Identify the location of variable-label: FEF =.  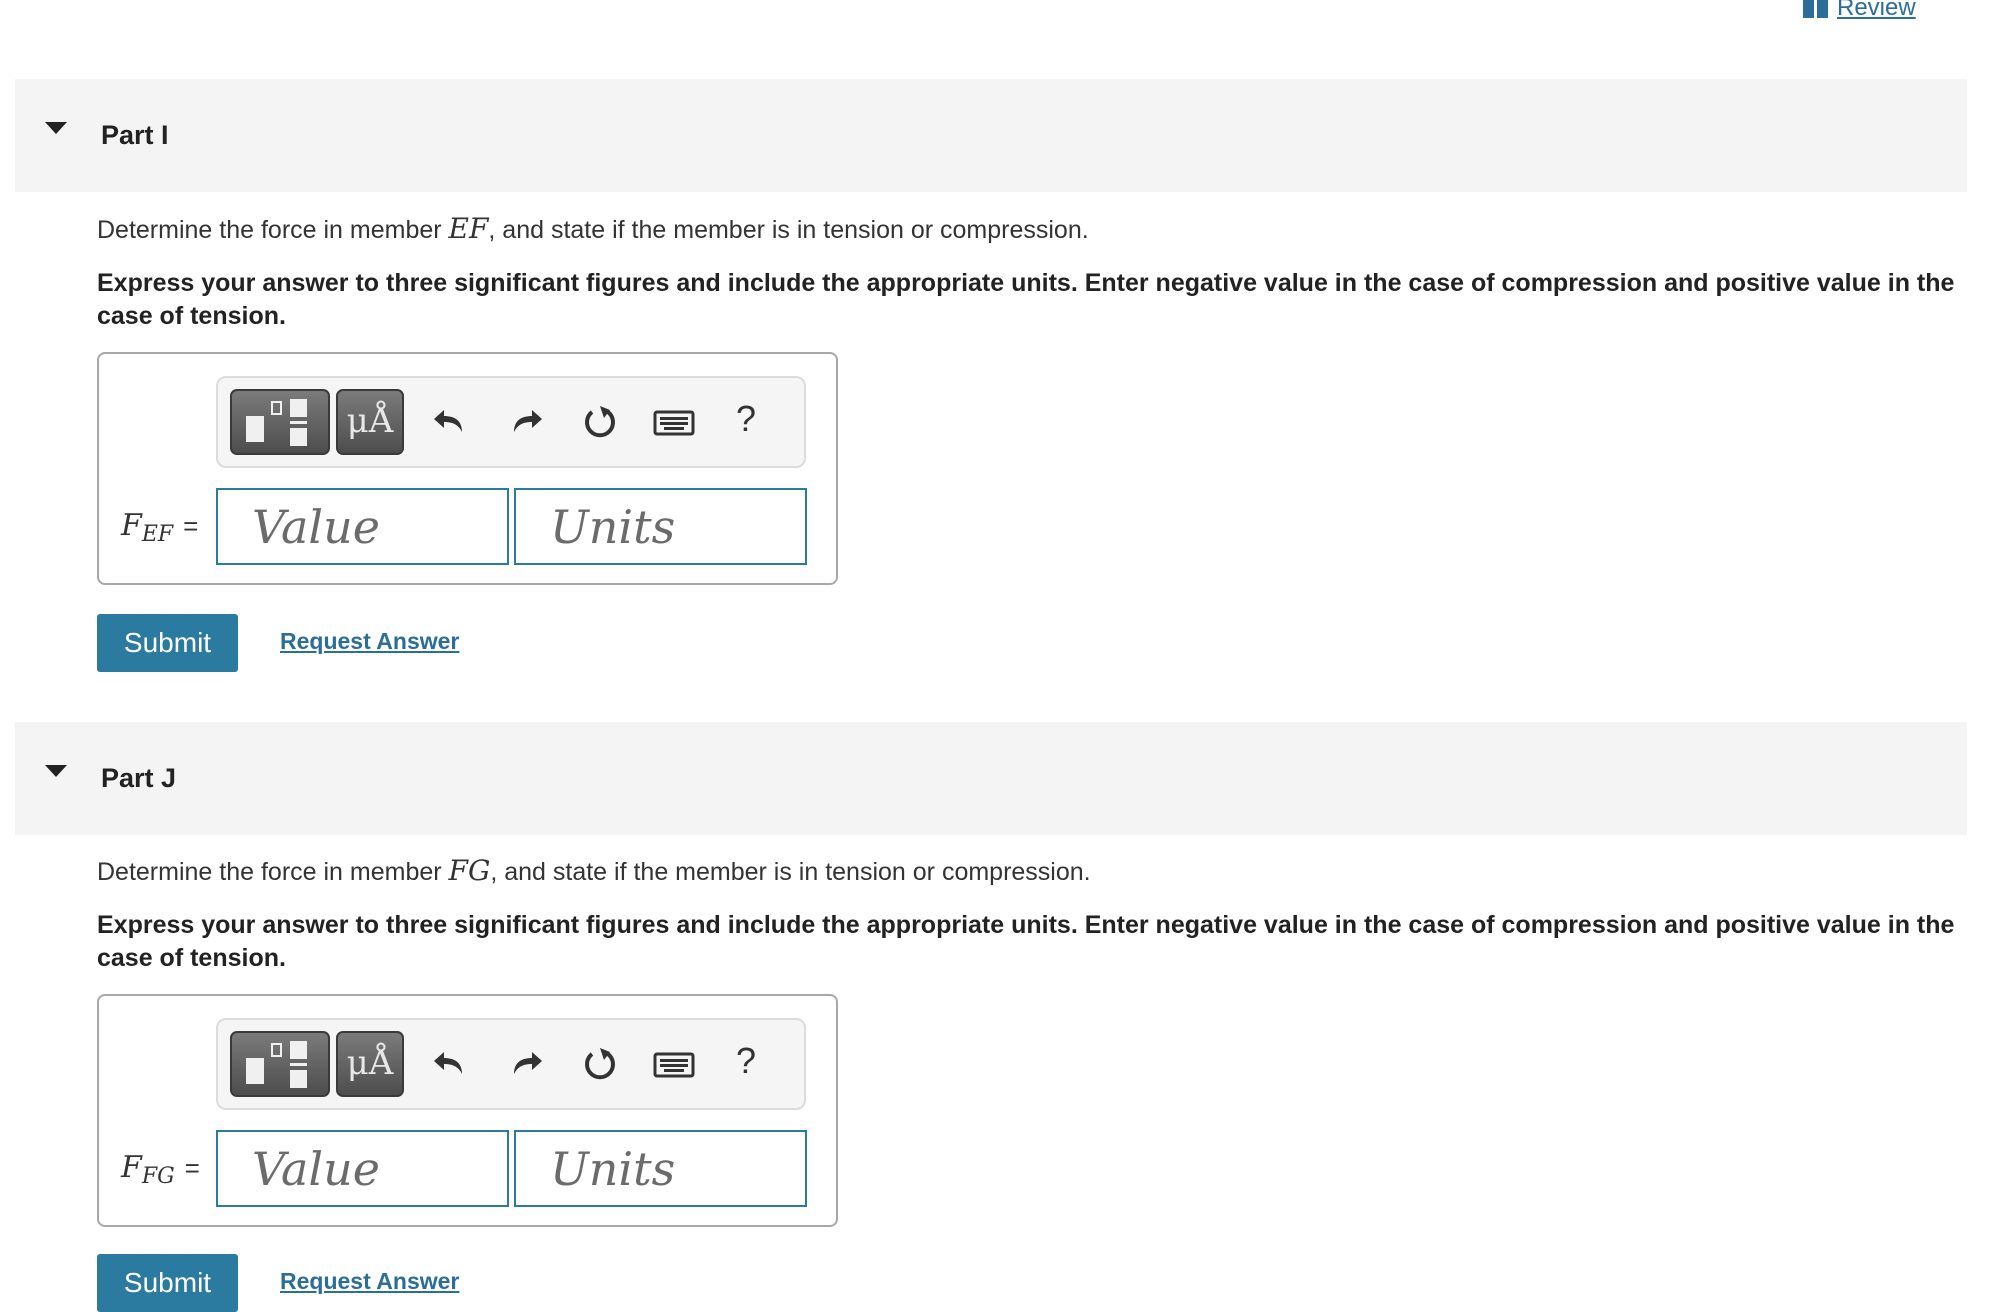
(159, 527).